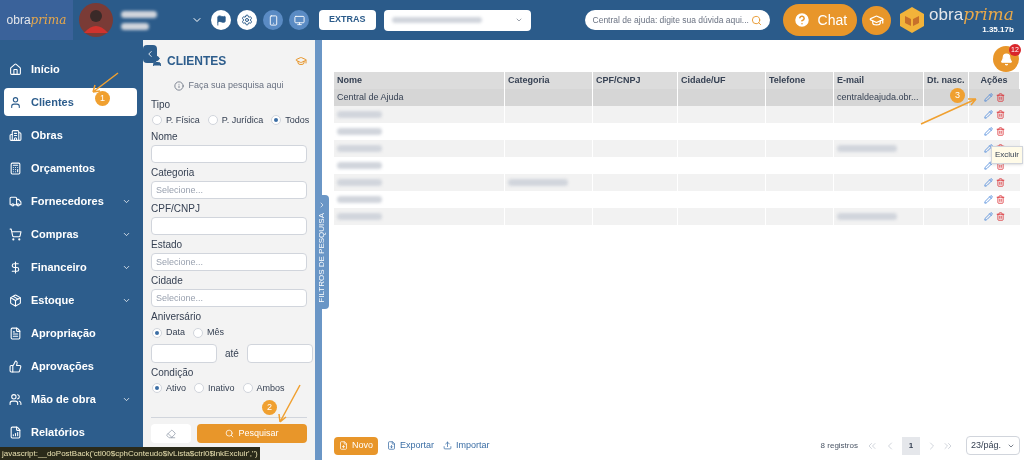 The width and height of the screenshot is (1024, 460). I want to click on field-label: Estado, so click(167, 245).